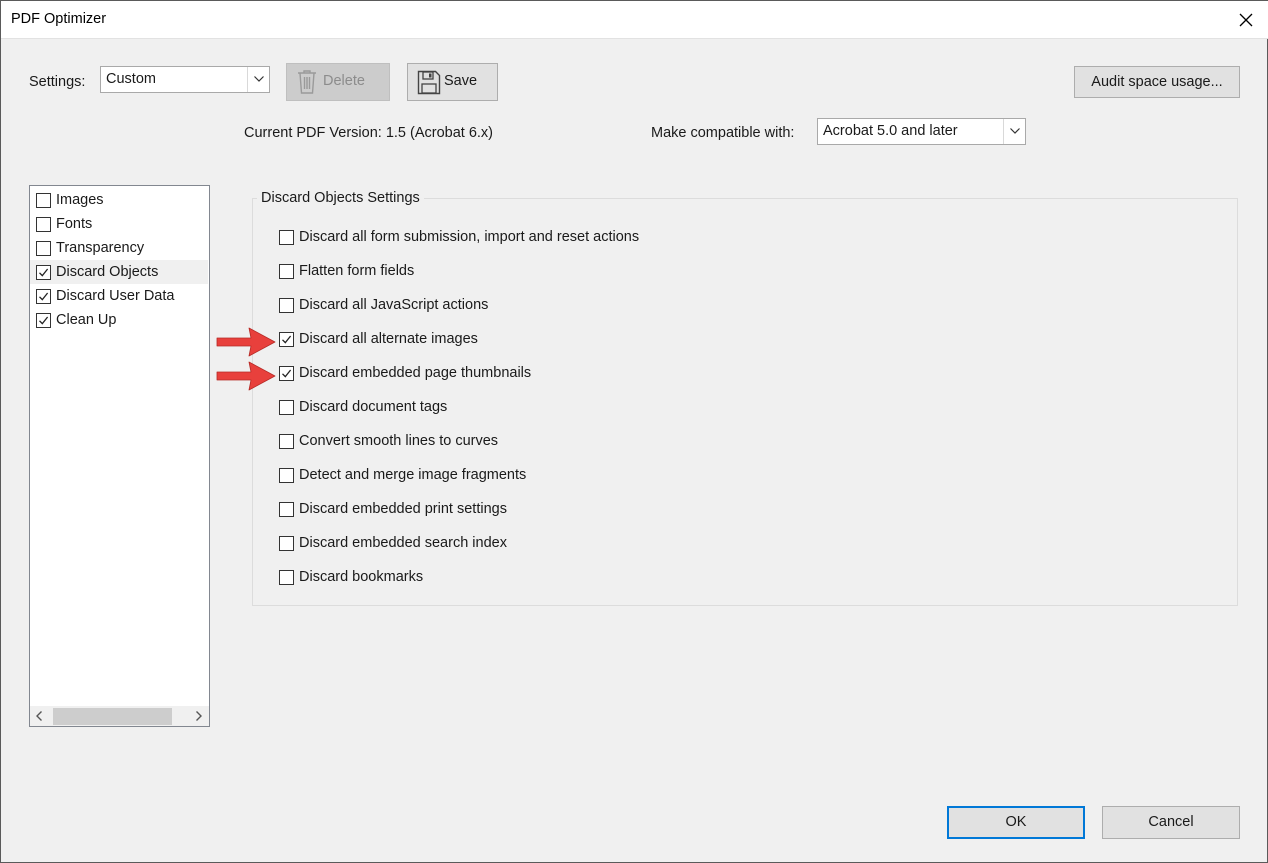 This screenshot has height=863, width=1268. I want to click on option-label: Discard embedded print settings, so click(403, 509).